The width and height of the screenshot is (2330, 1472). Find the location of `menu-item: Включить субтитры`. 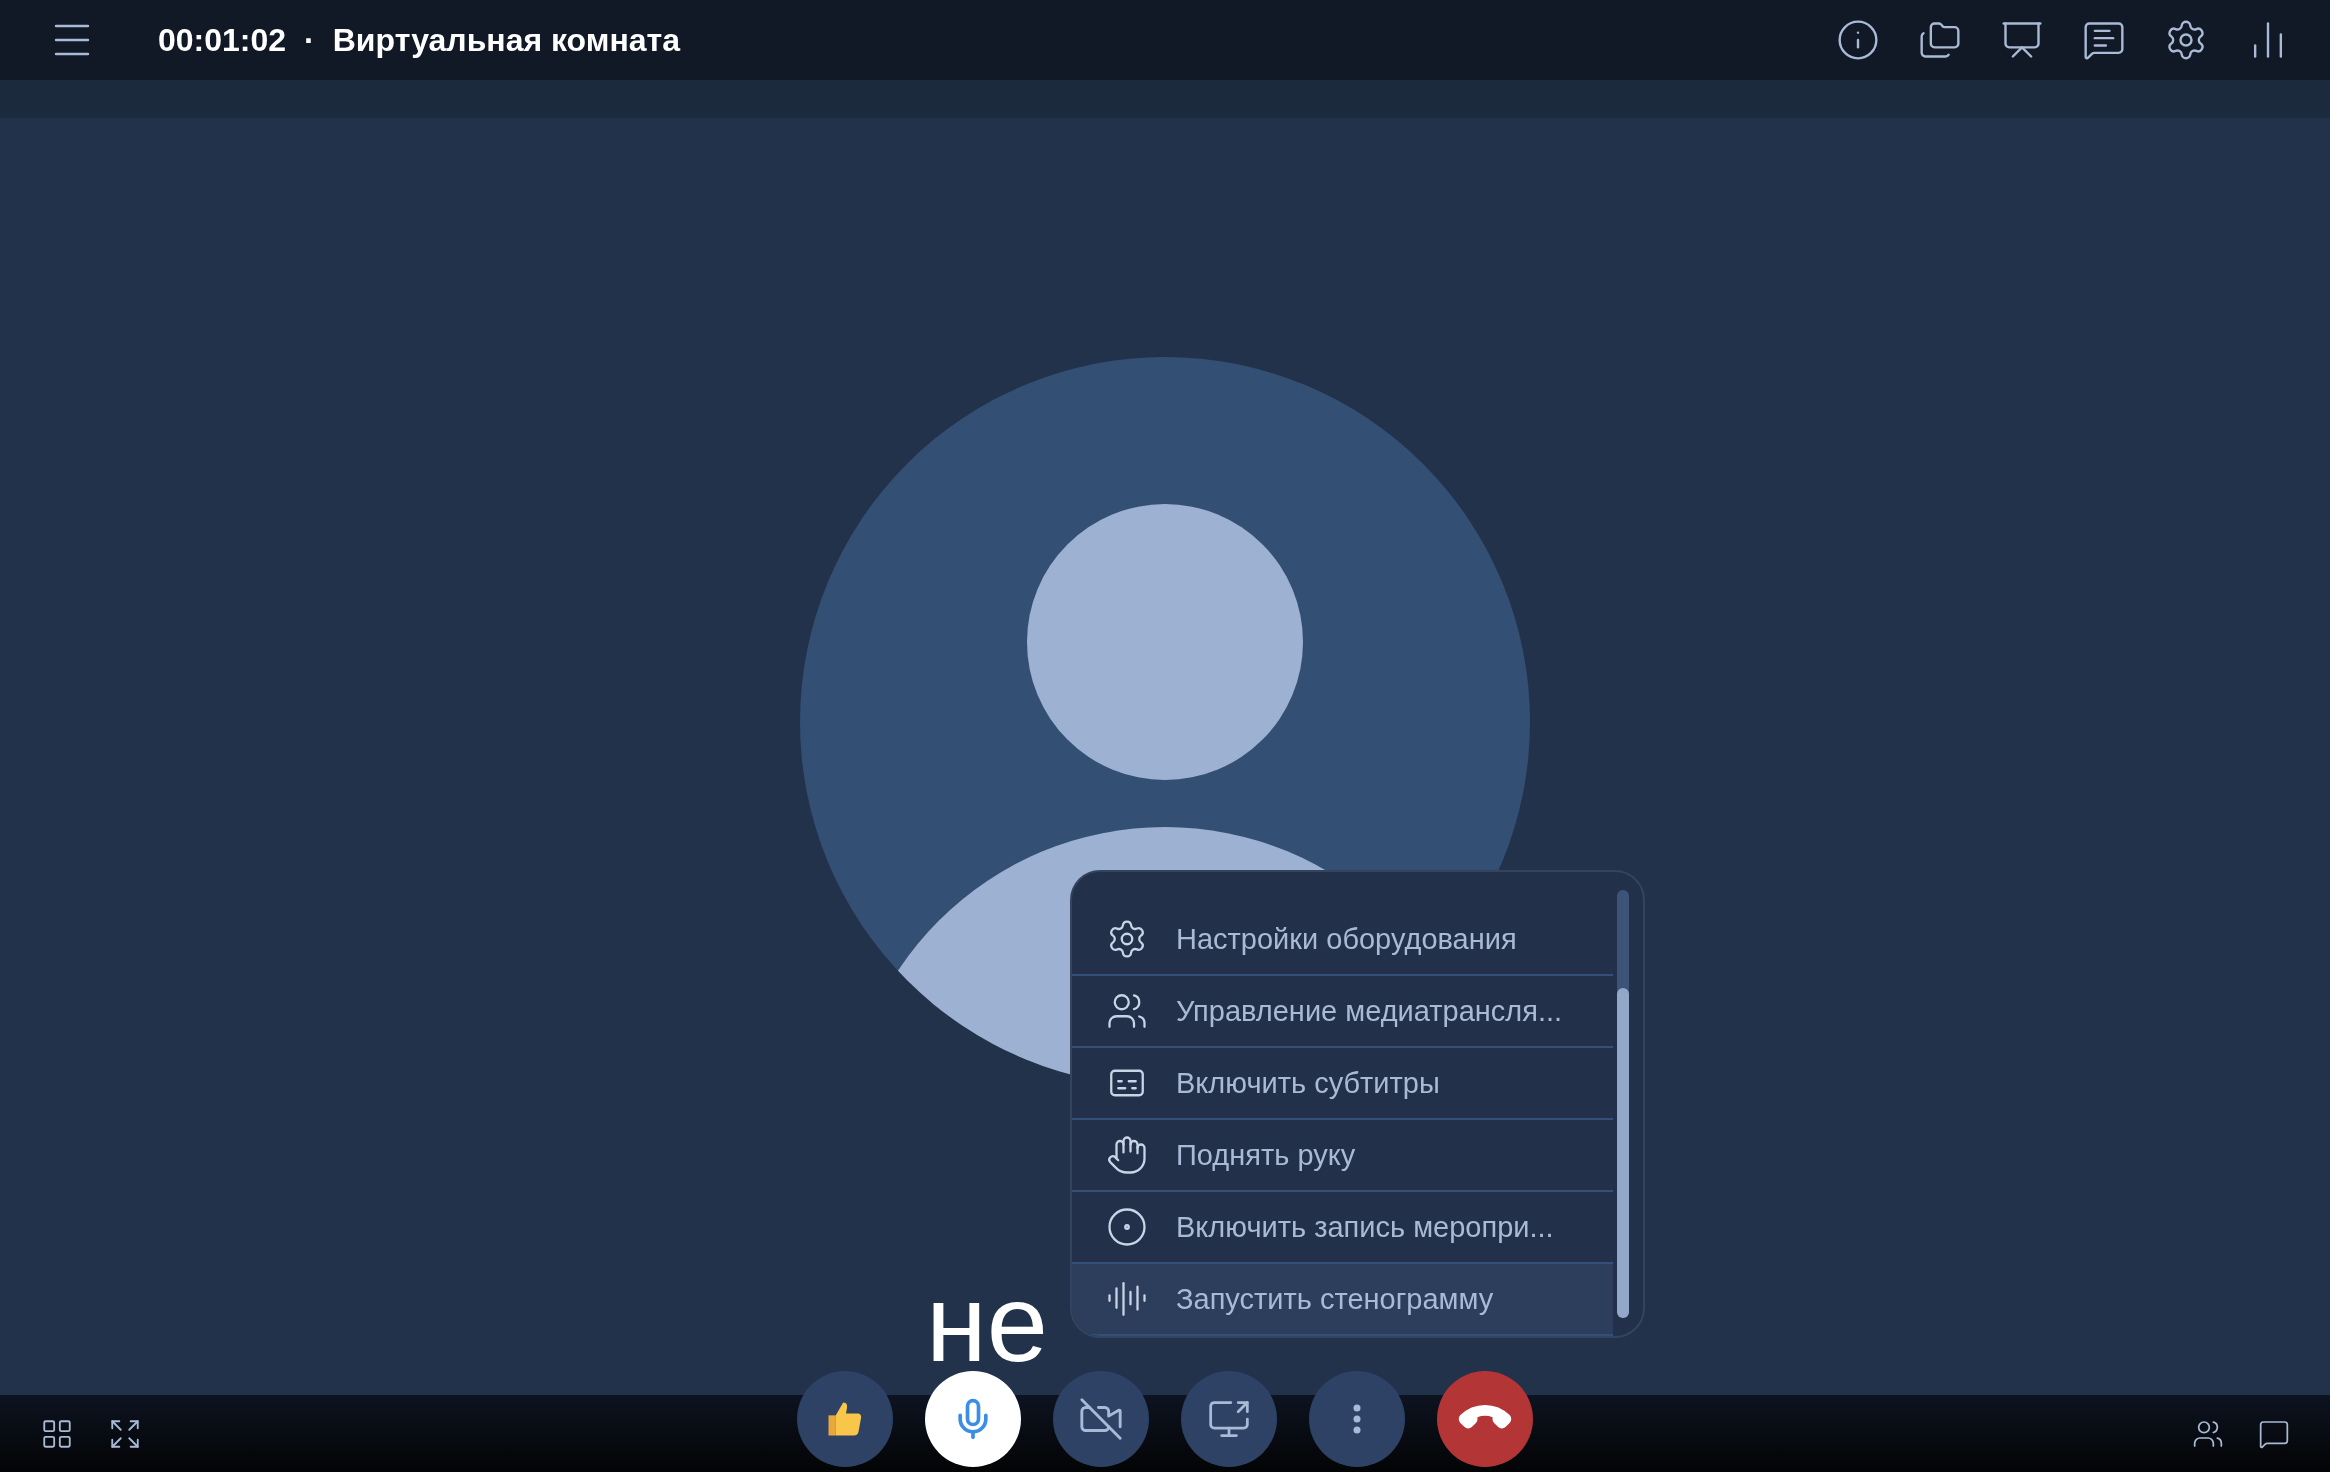

menu-item: Включить субтитры is located at coordinates (1342, 1084).